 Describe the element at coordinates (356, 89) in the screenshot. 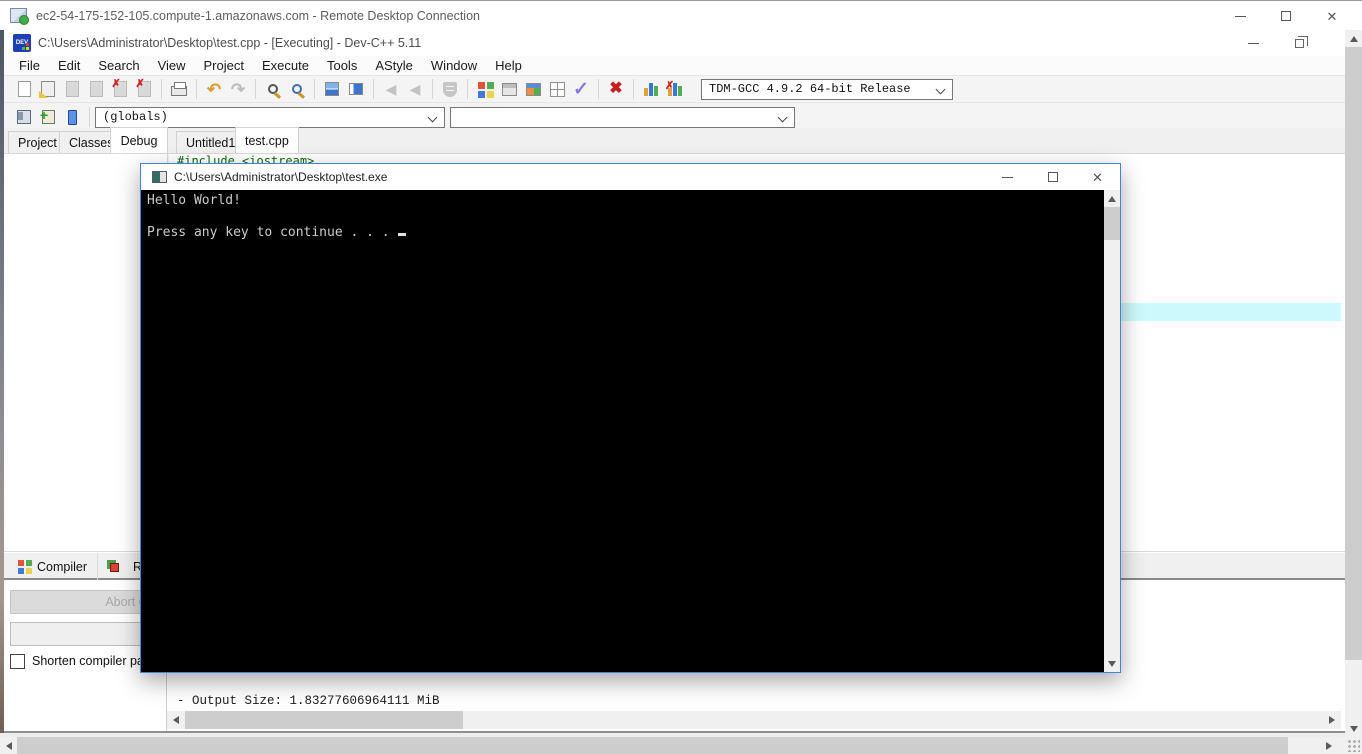

I see `goto-line-icon` at that location.